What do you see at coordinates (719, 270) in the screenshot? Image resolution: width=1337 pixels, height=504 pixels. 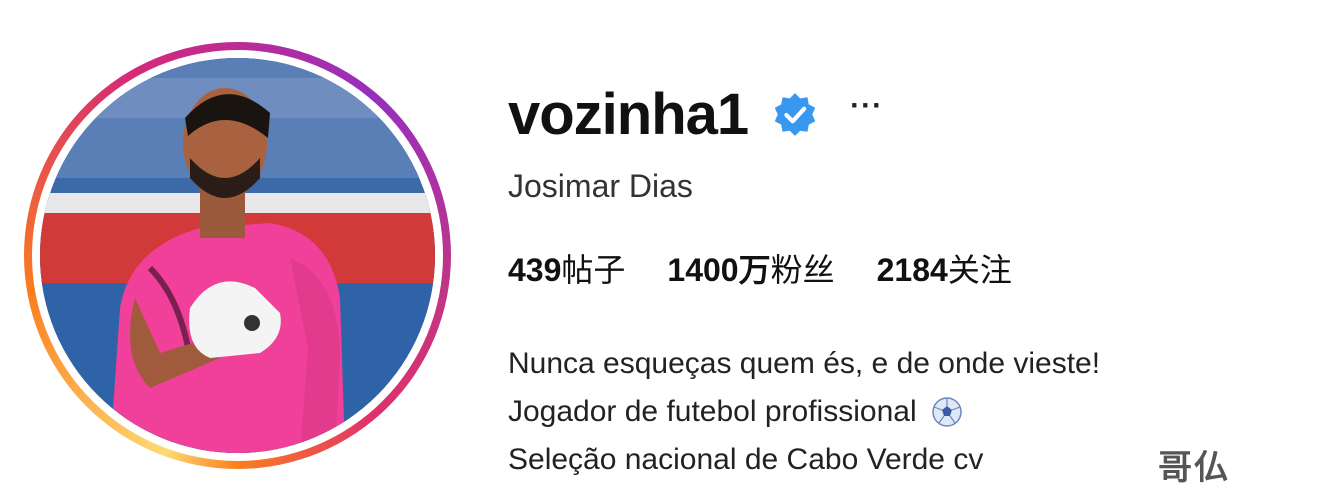 I see `followers-count: 1400万` at bounding box center [719, 270].